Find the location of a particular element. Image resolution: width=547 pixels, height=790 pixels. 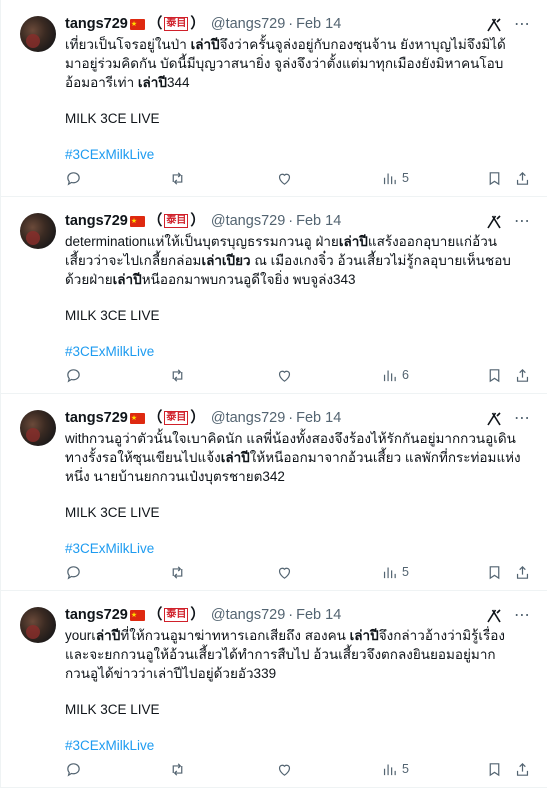

text-segment: 344 is located at coordinates (178, 82).